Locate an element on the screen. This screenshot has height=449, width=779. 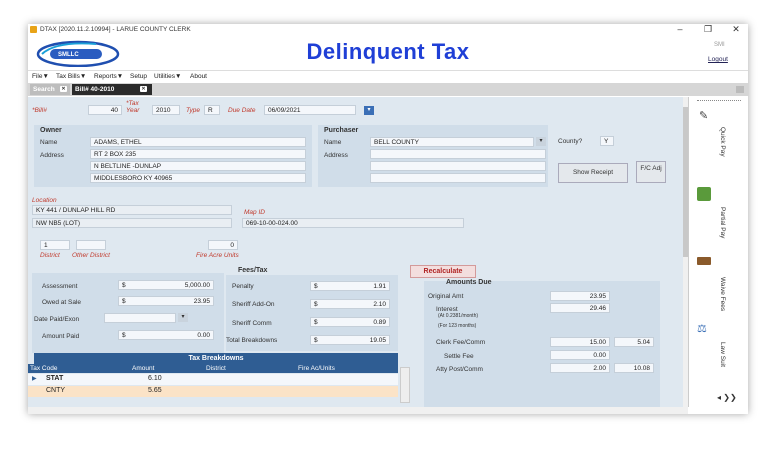
atty-post-label: Atty Post/Comm is located at coordinates (459, 369).